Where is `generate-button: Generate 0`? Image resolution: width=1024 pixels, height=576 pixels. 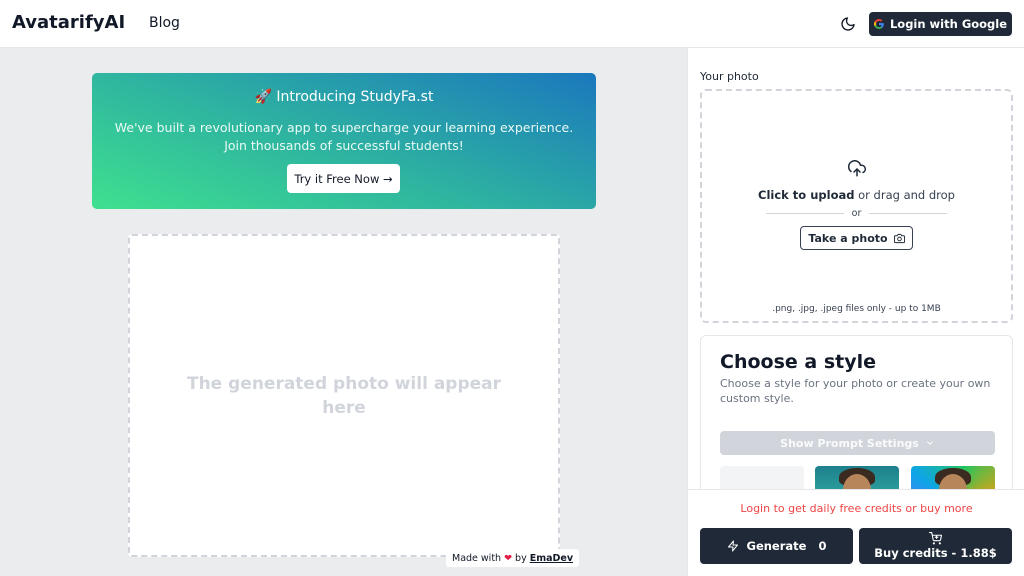
generate-button: Generate 0 is located at coordinates (776, 546).